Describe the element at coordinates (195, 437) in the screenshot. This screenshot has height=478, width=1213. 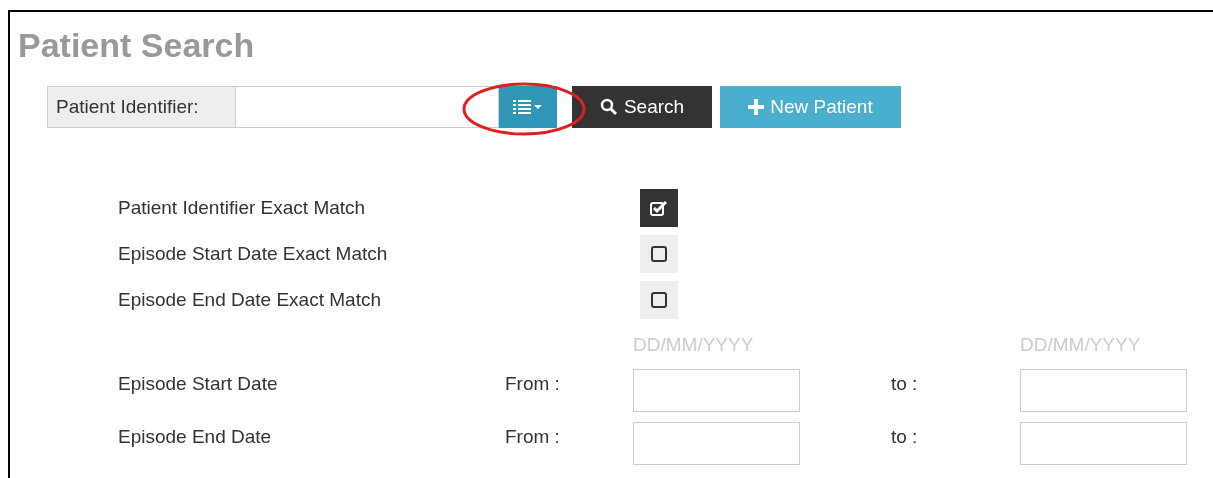
I see `date-filter-label: Episode End Date` at that location.